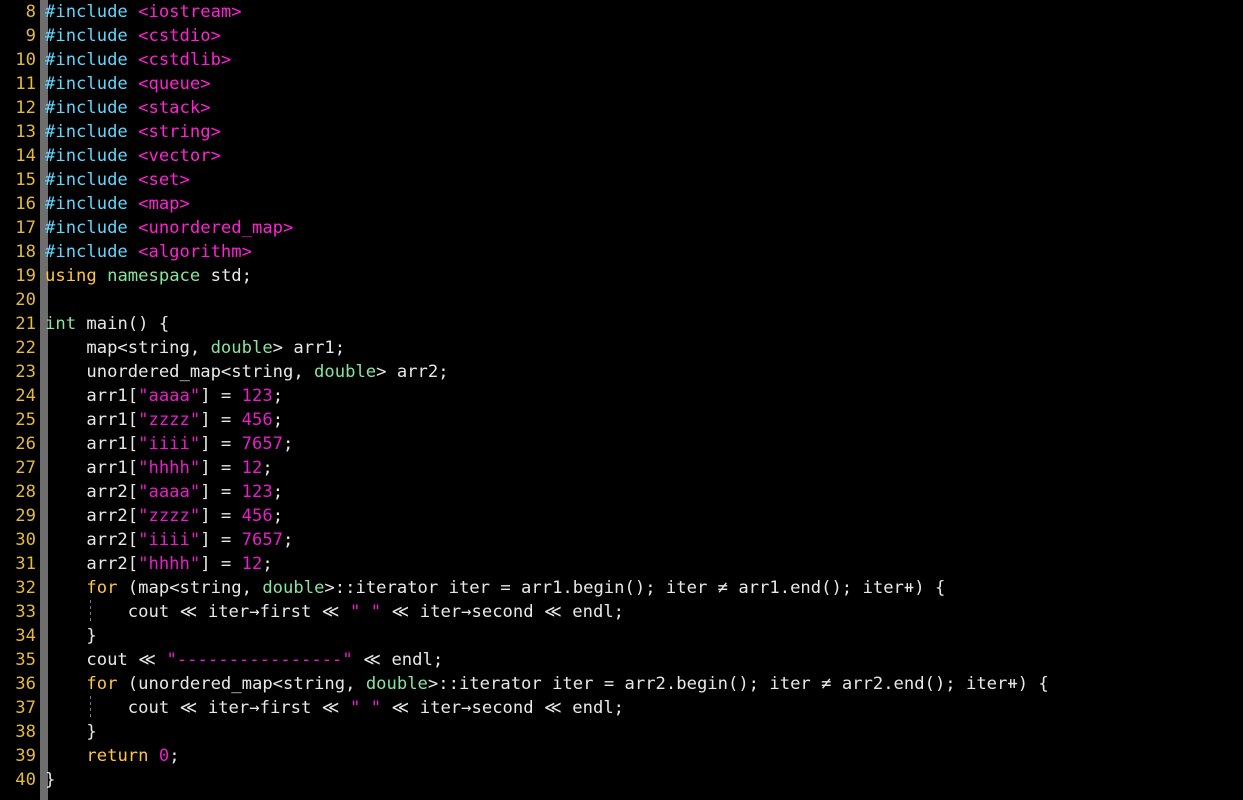  I want to click on token-kw: return, so click(117, 756).